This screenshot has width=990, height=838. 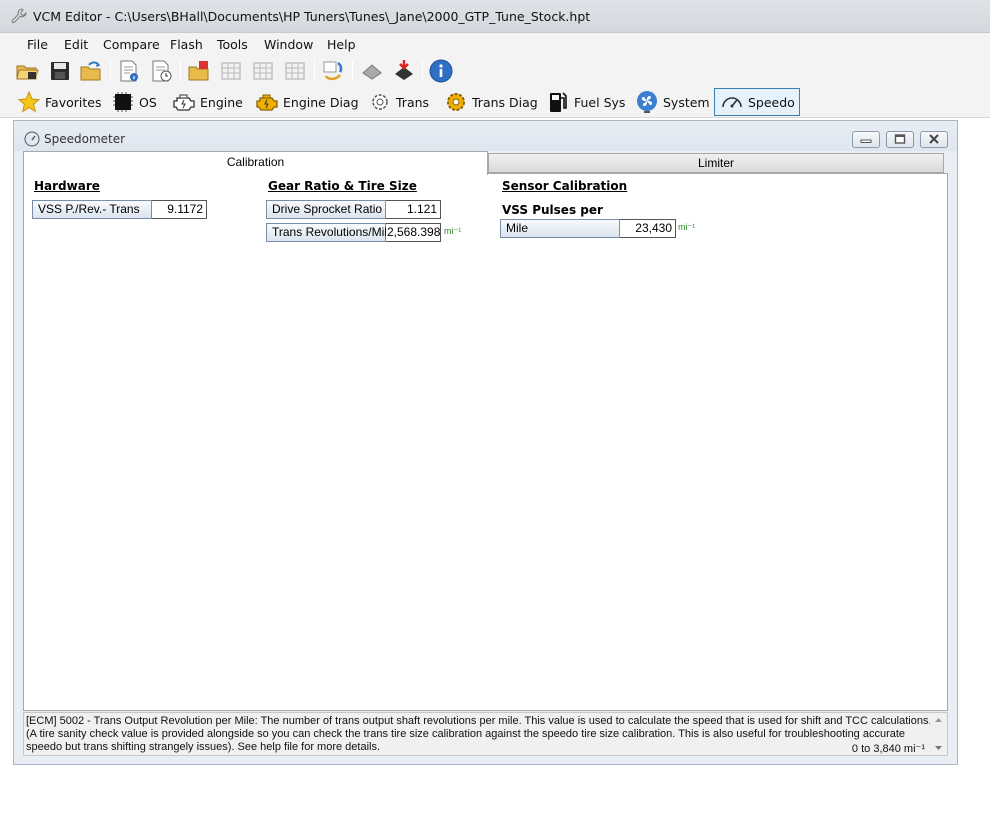 What do you see at coordinates (380, 102) in the screenshot?
I see `gear-icon` at bounding box center [380, 102].